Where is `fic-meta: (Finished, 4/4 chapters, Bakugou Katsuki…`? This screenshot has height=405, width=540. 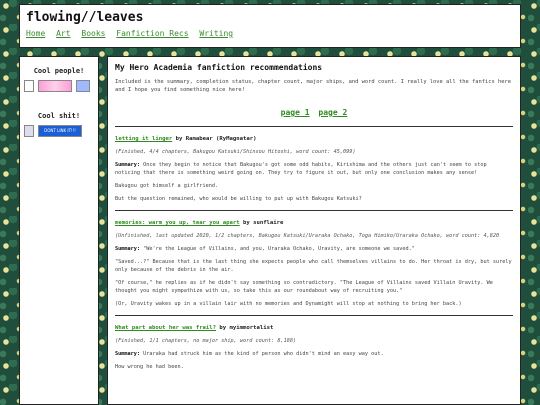 fic-meta: (Finished, 4/4 chapters, Bakugou Katsuki… is located at coordinates (235, 152).